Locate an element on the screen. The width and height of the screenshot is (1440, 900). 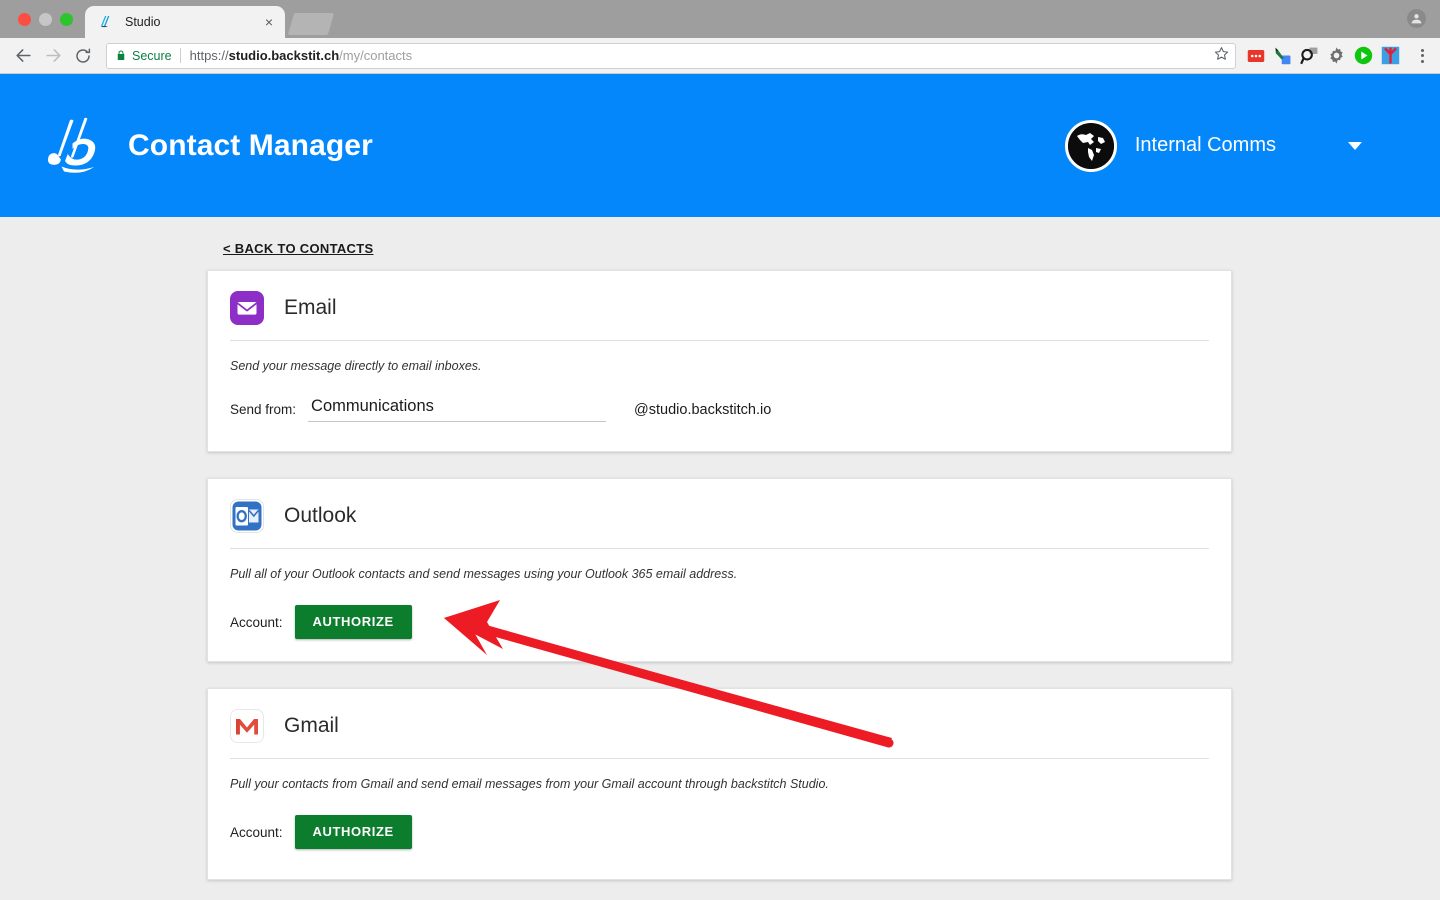
browser-tab-studio: Studio × is located at coordinates (185, 22).